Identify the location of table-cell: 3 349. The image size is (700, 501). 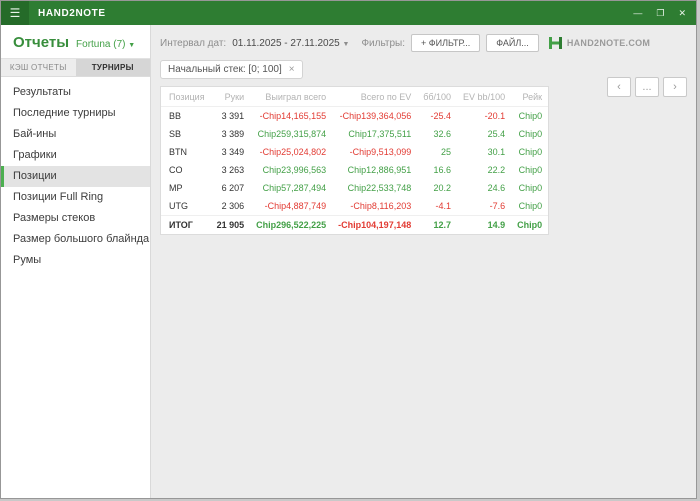
(233, 152).